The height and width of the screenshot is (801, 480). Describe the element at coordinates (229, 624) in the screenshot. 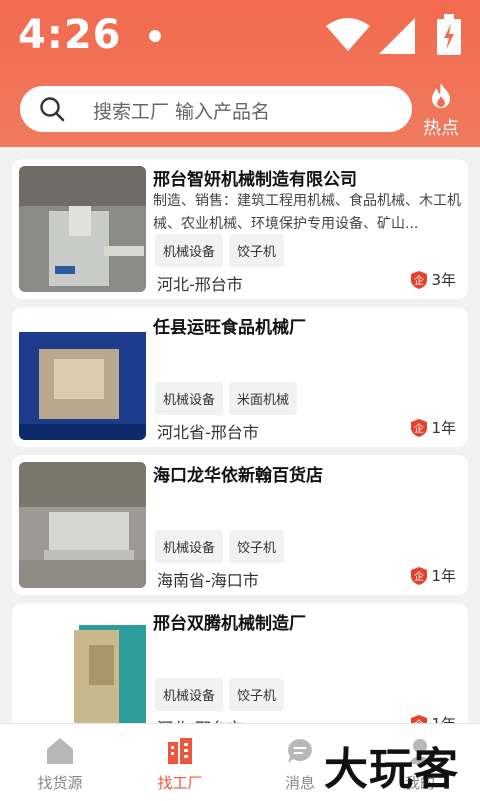

I see `factory-name: 邢台双腾机械制造厂` at that location.